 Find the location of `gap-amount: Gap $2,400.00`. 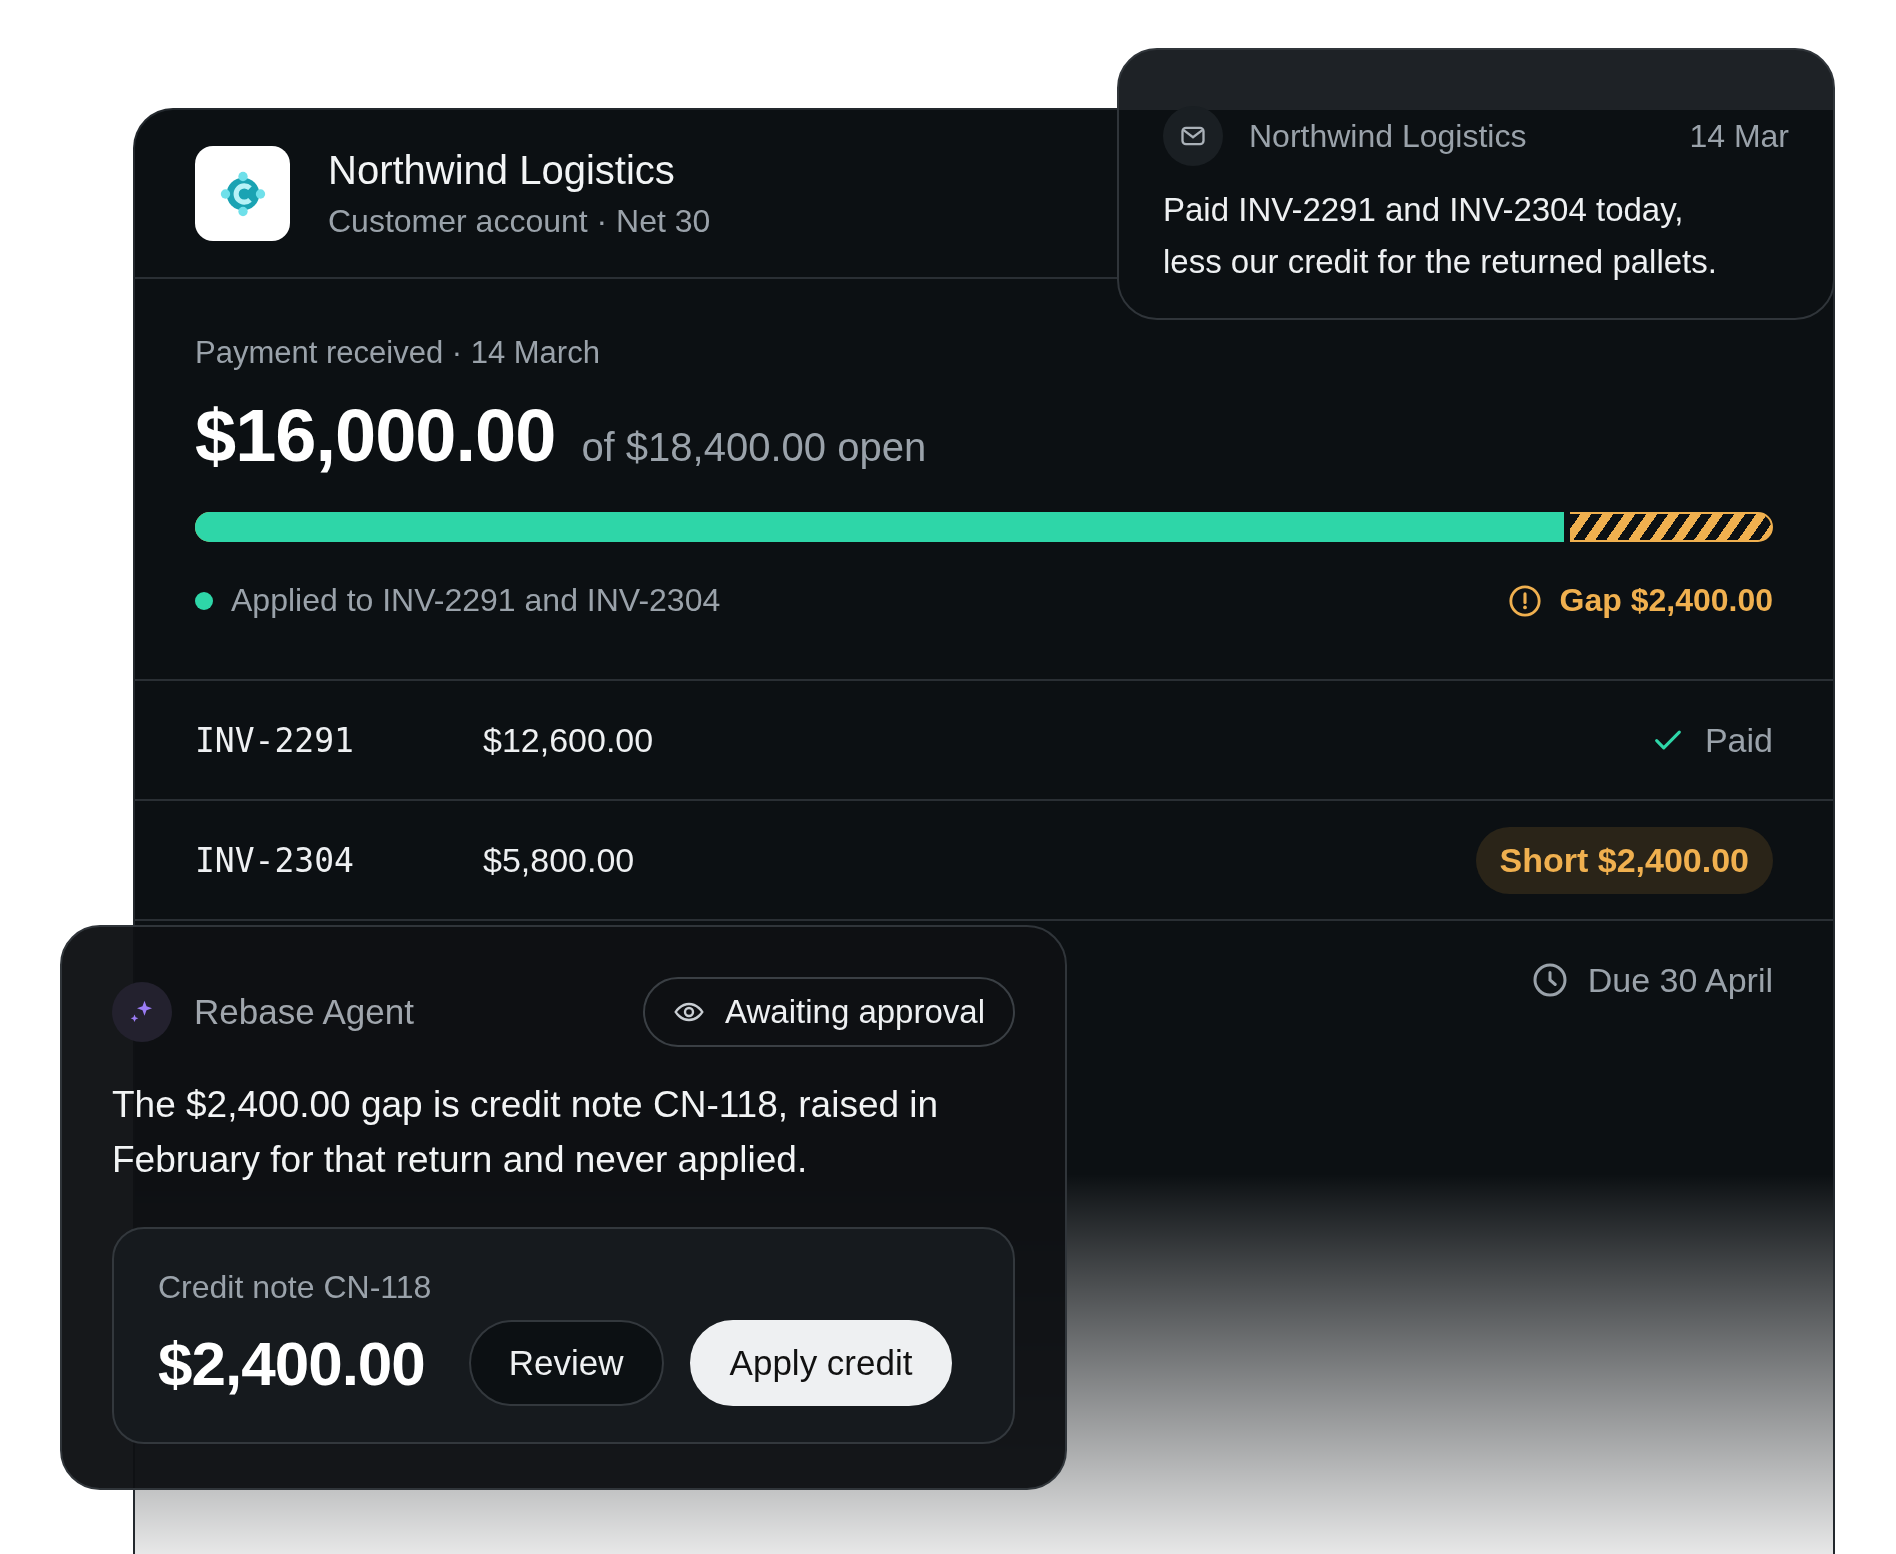

gap-amount: Gap $2,400.00 is located at coordinates (1666, 600).